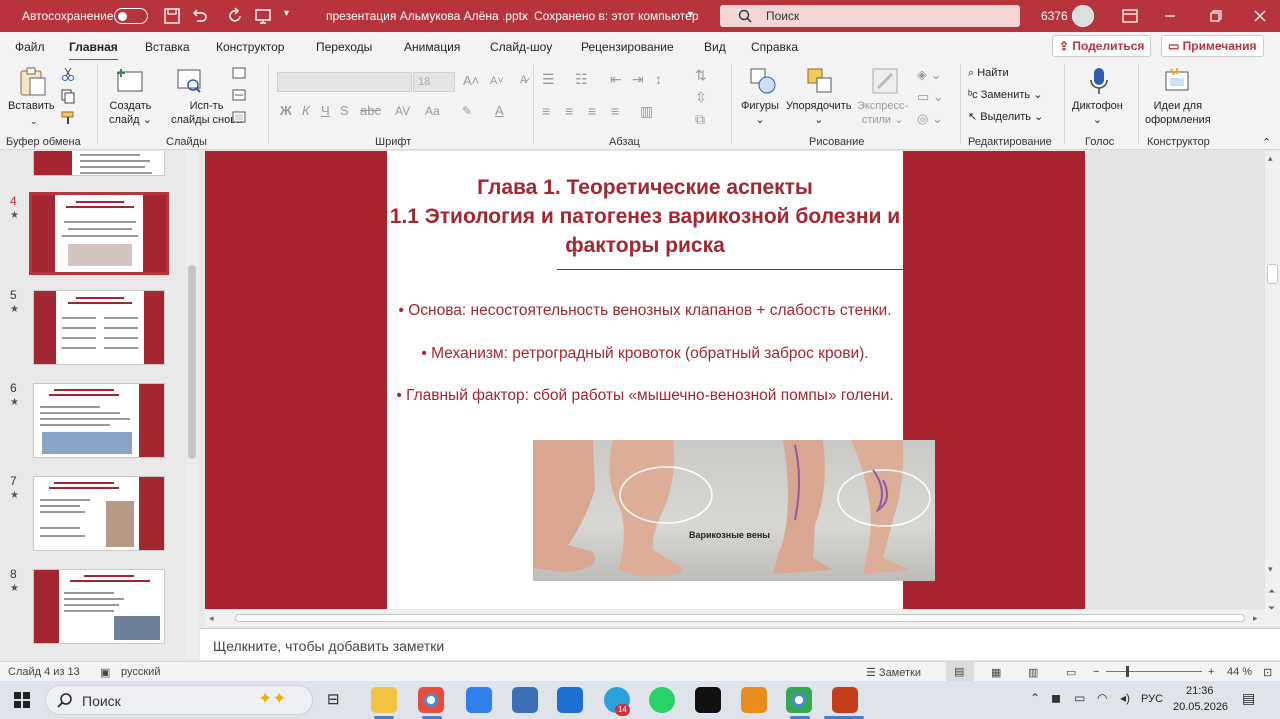 The height and width of the screenshot is (719, 1280). I want to click on shape-effects-icon: ◎ ⌄, so click(930, 119).